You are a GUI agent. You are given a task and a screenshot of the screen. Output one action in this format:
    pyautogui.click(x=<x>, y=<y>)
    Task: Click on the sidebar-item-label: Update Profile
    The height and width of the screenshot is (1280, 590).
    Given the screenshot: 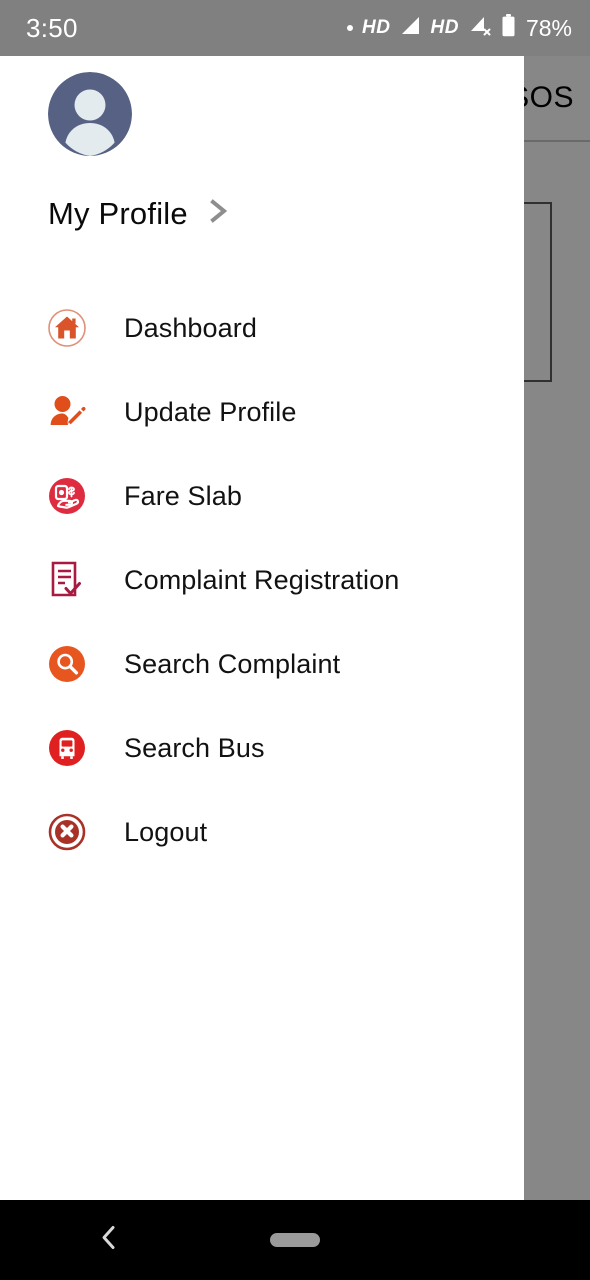 What is the action you would take?
    pyautogui.click(x=210, y=411)
    